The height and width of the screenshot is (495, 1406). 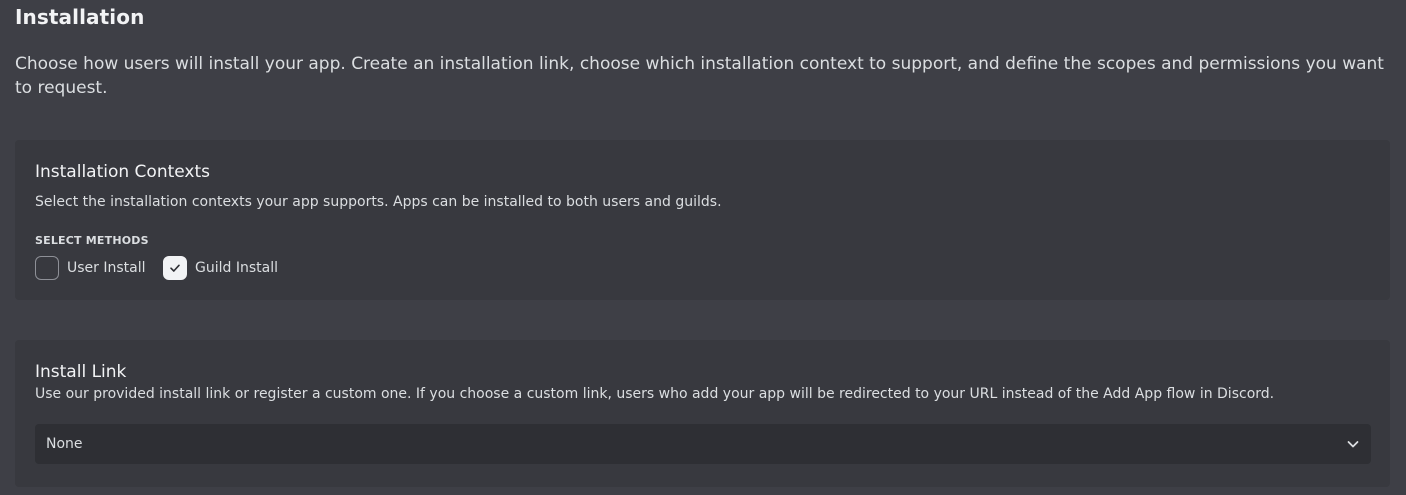 I want to click on guild-install-option: Guild Install, so click(x=220, y=268).